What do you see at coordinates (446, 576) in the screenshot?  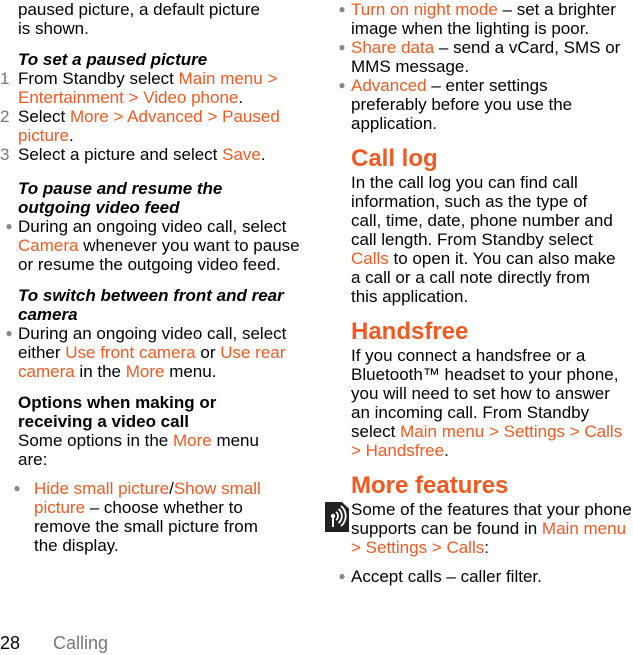 I see `bullet-text: Accept calls – caller filter.` at bounding box center [446, 576].